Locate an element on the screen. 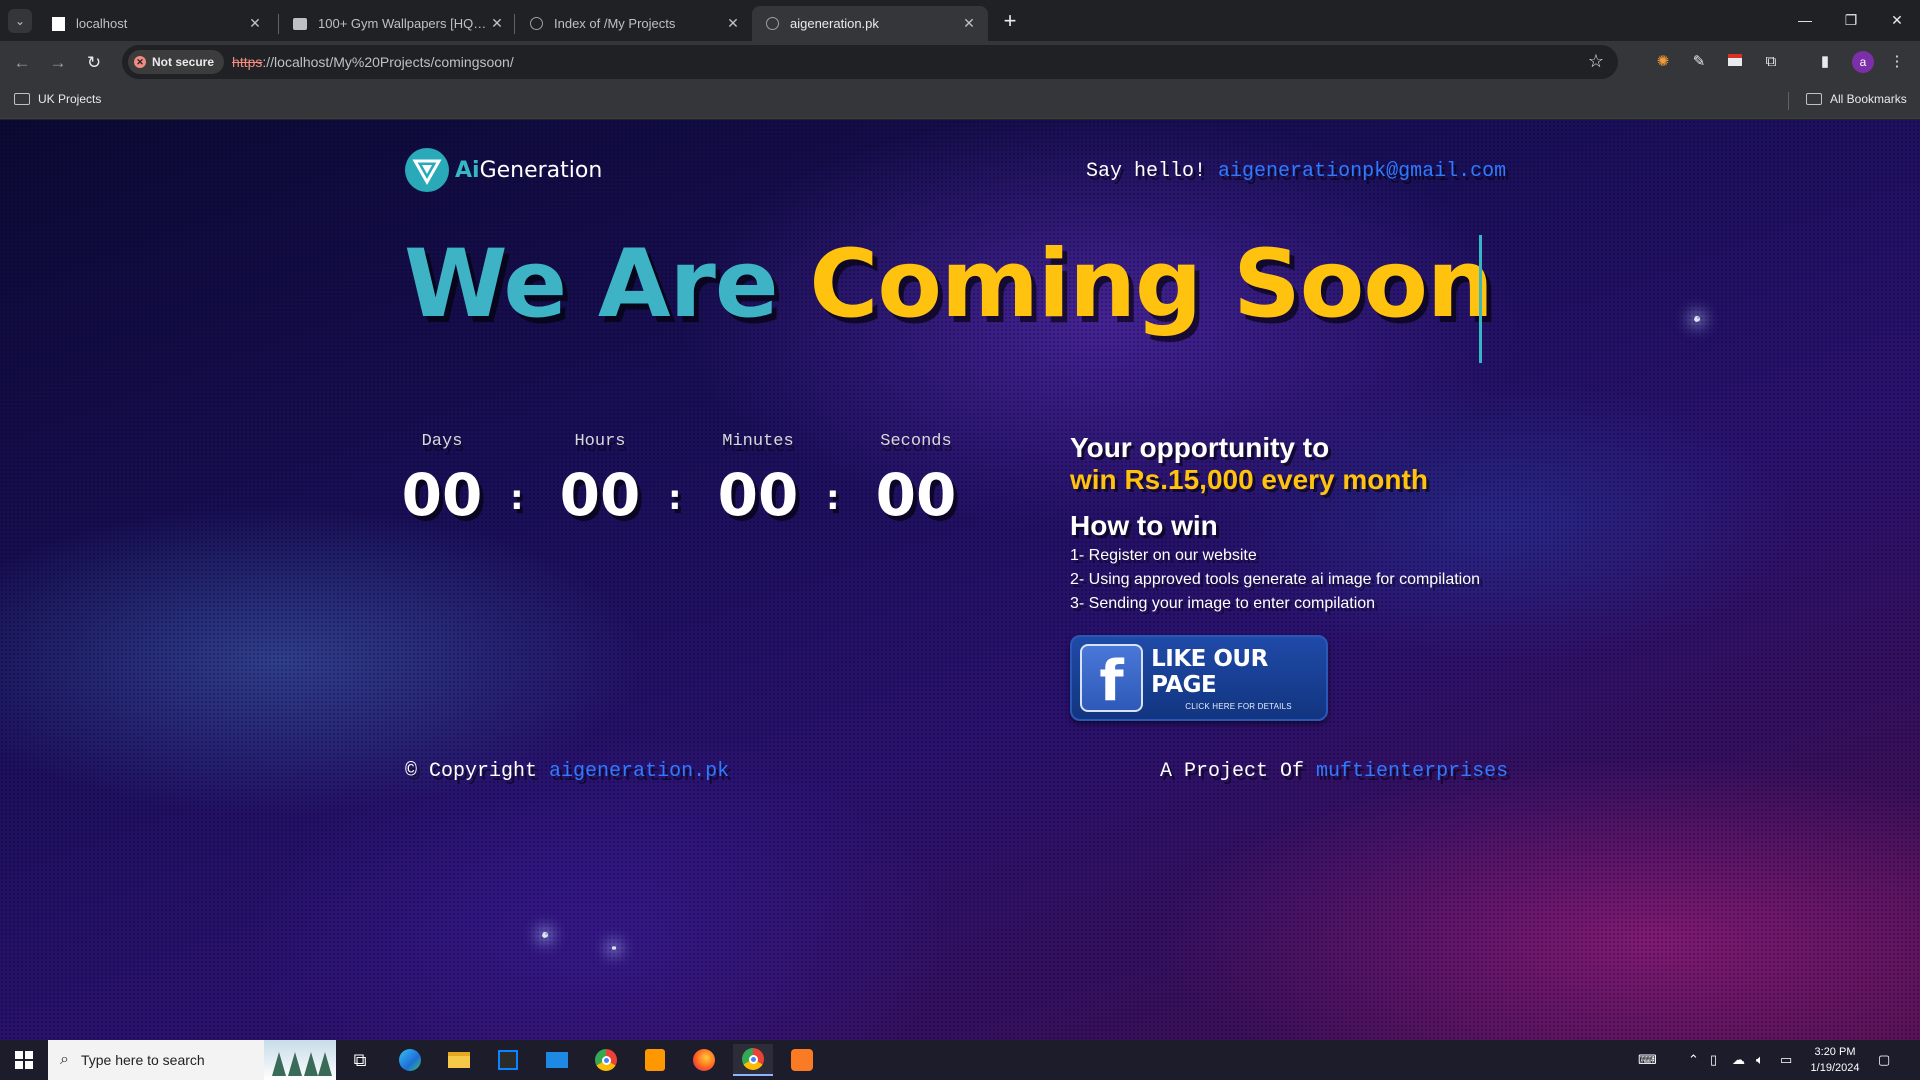 The image size is (1920, 1080). how-to-win-title: How to win is located at coordinates (1144, 525).